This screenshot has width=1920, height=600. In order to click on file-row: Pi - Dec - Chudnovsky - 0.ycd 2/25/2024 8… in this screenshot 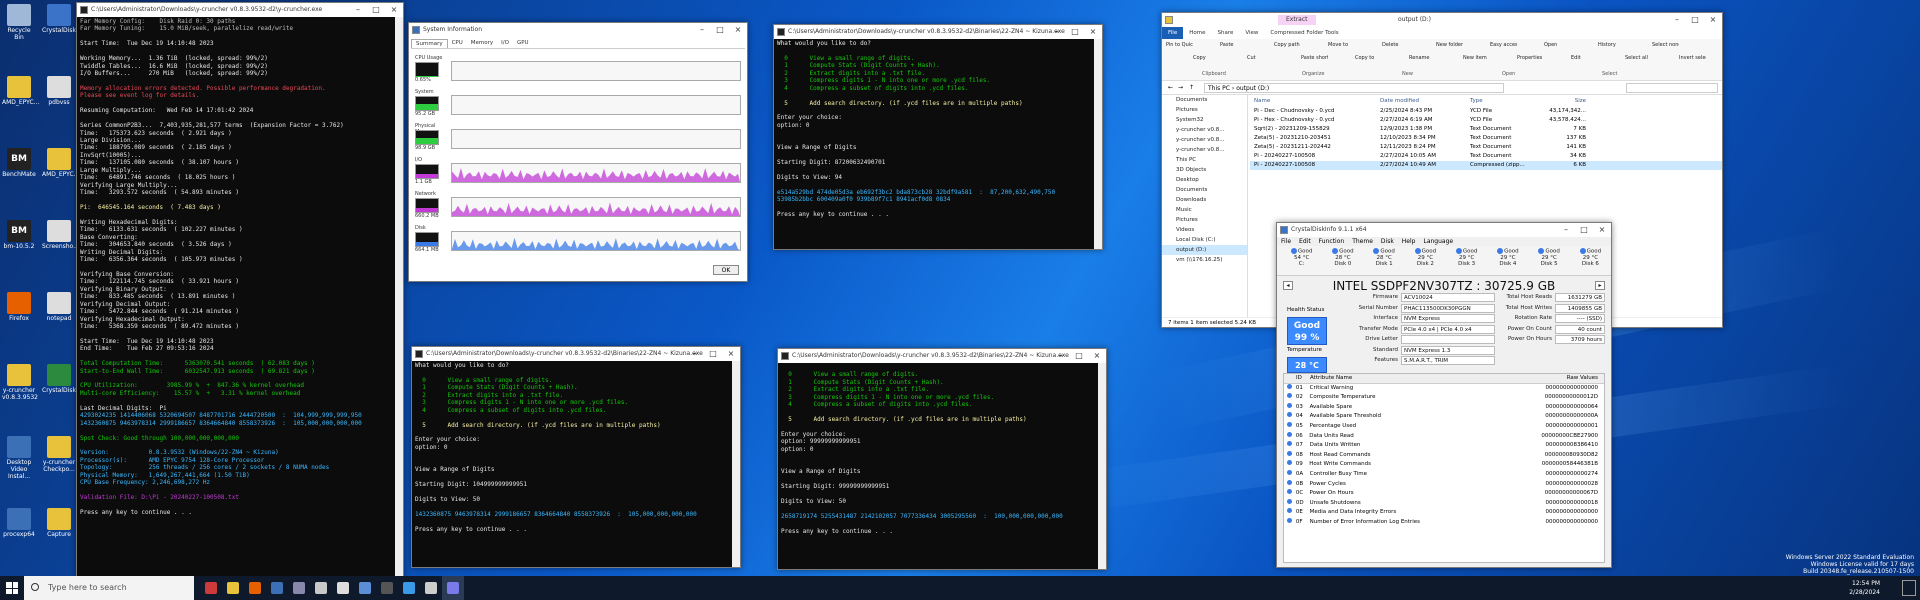, I will do `click(1486, 111)`.